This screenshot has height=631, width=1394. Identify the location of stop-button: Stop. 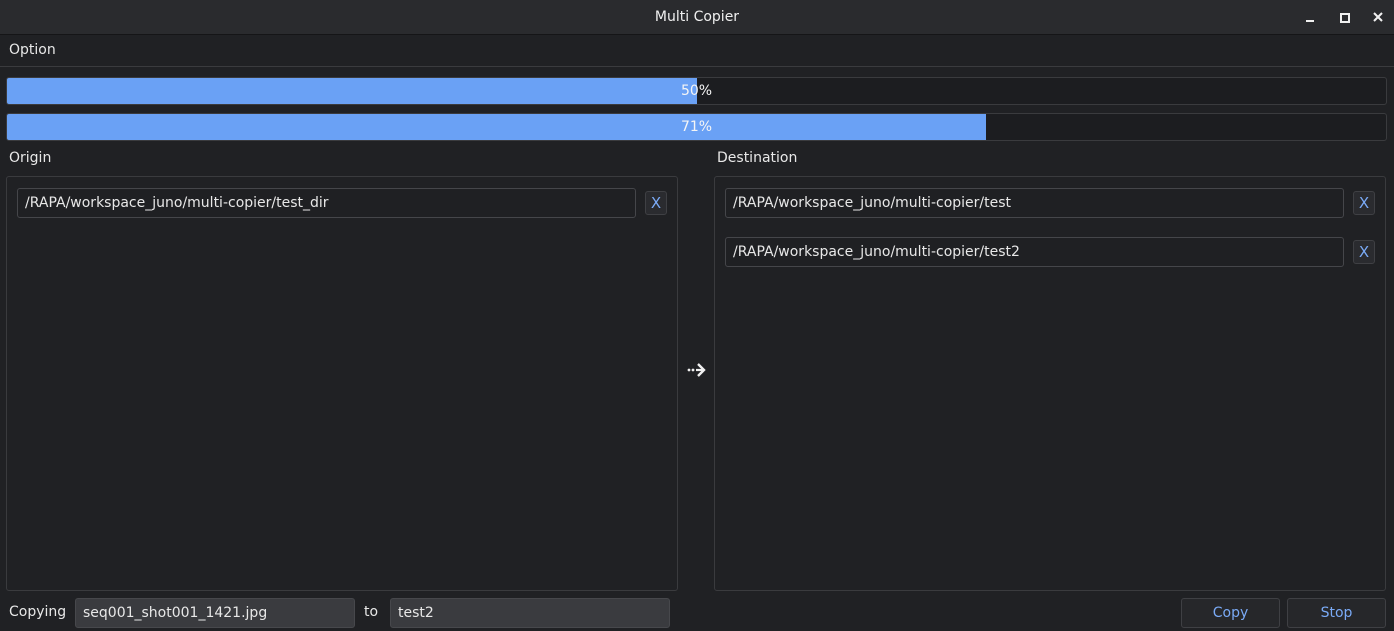
(1336, 613).